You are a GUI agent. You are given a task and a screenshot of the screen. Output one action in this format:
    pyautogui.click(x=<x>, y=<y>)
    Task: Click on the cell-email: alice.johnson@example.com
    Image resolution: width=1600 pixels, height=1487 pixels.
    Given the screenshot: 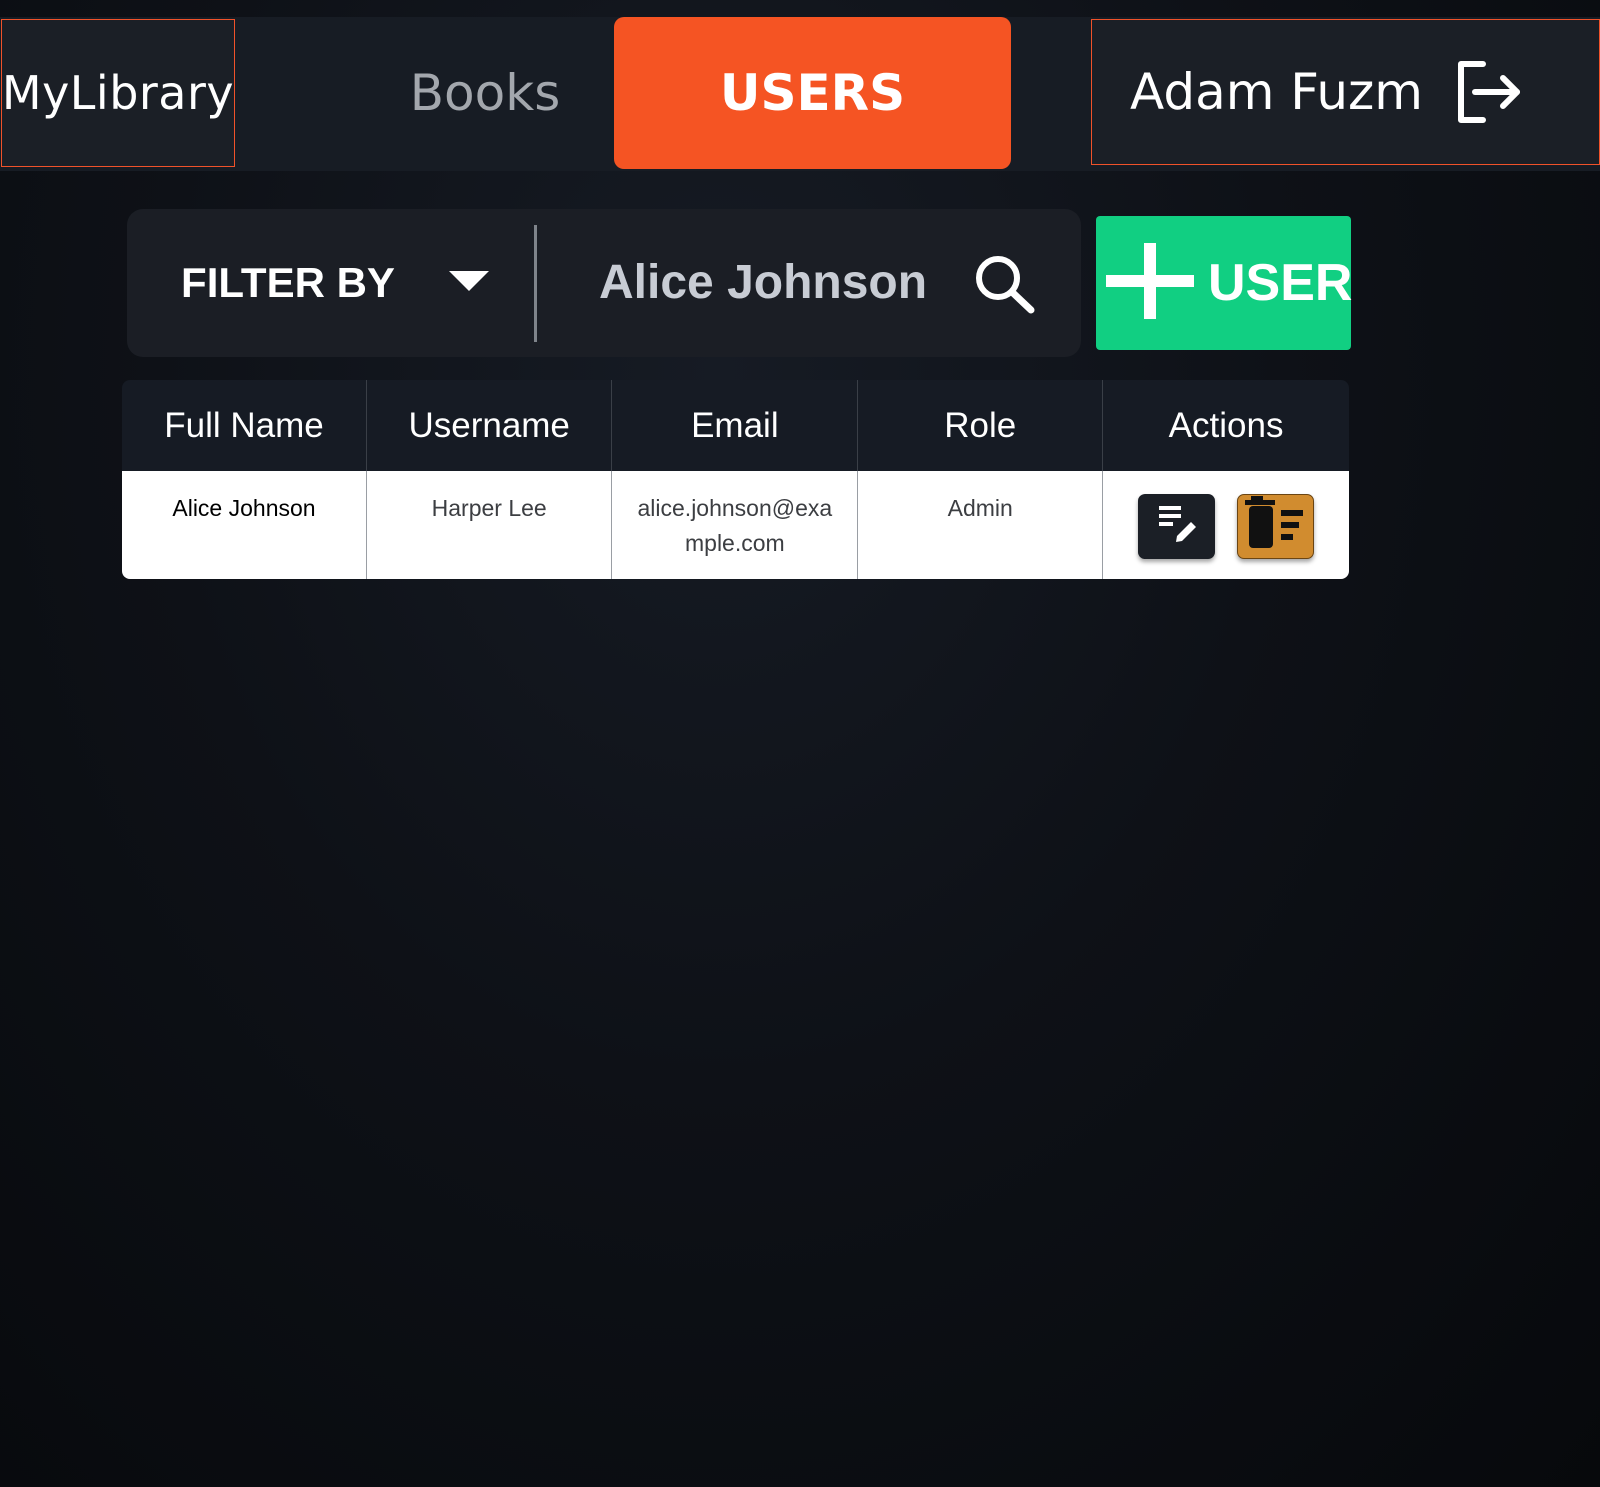 What is the action you would take?
    pyautogui.click(x=735, y=525)
    